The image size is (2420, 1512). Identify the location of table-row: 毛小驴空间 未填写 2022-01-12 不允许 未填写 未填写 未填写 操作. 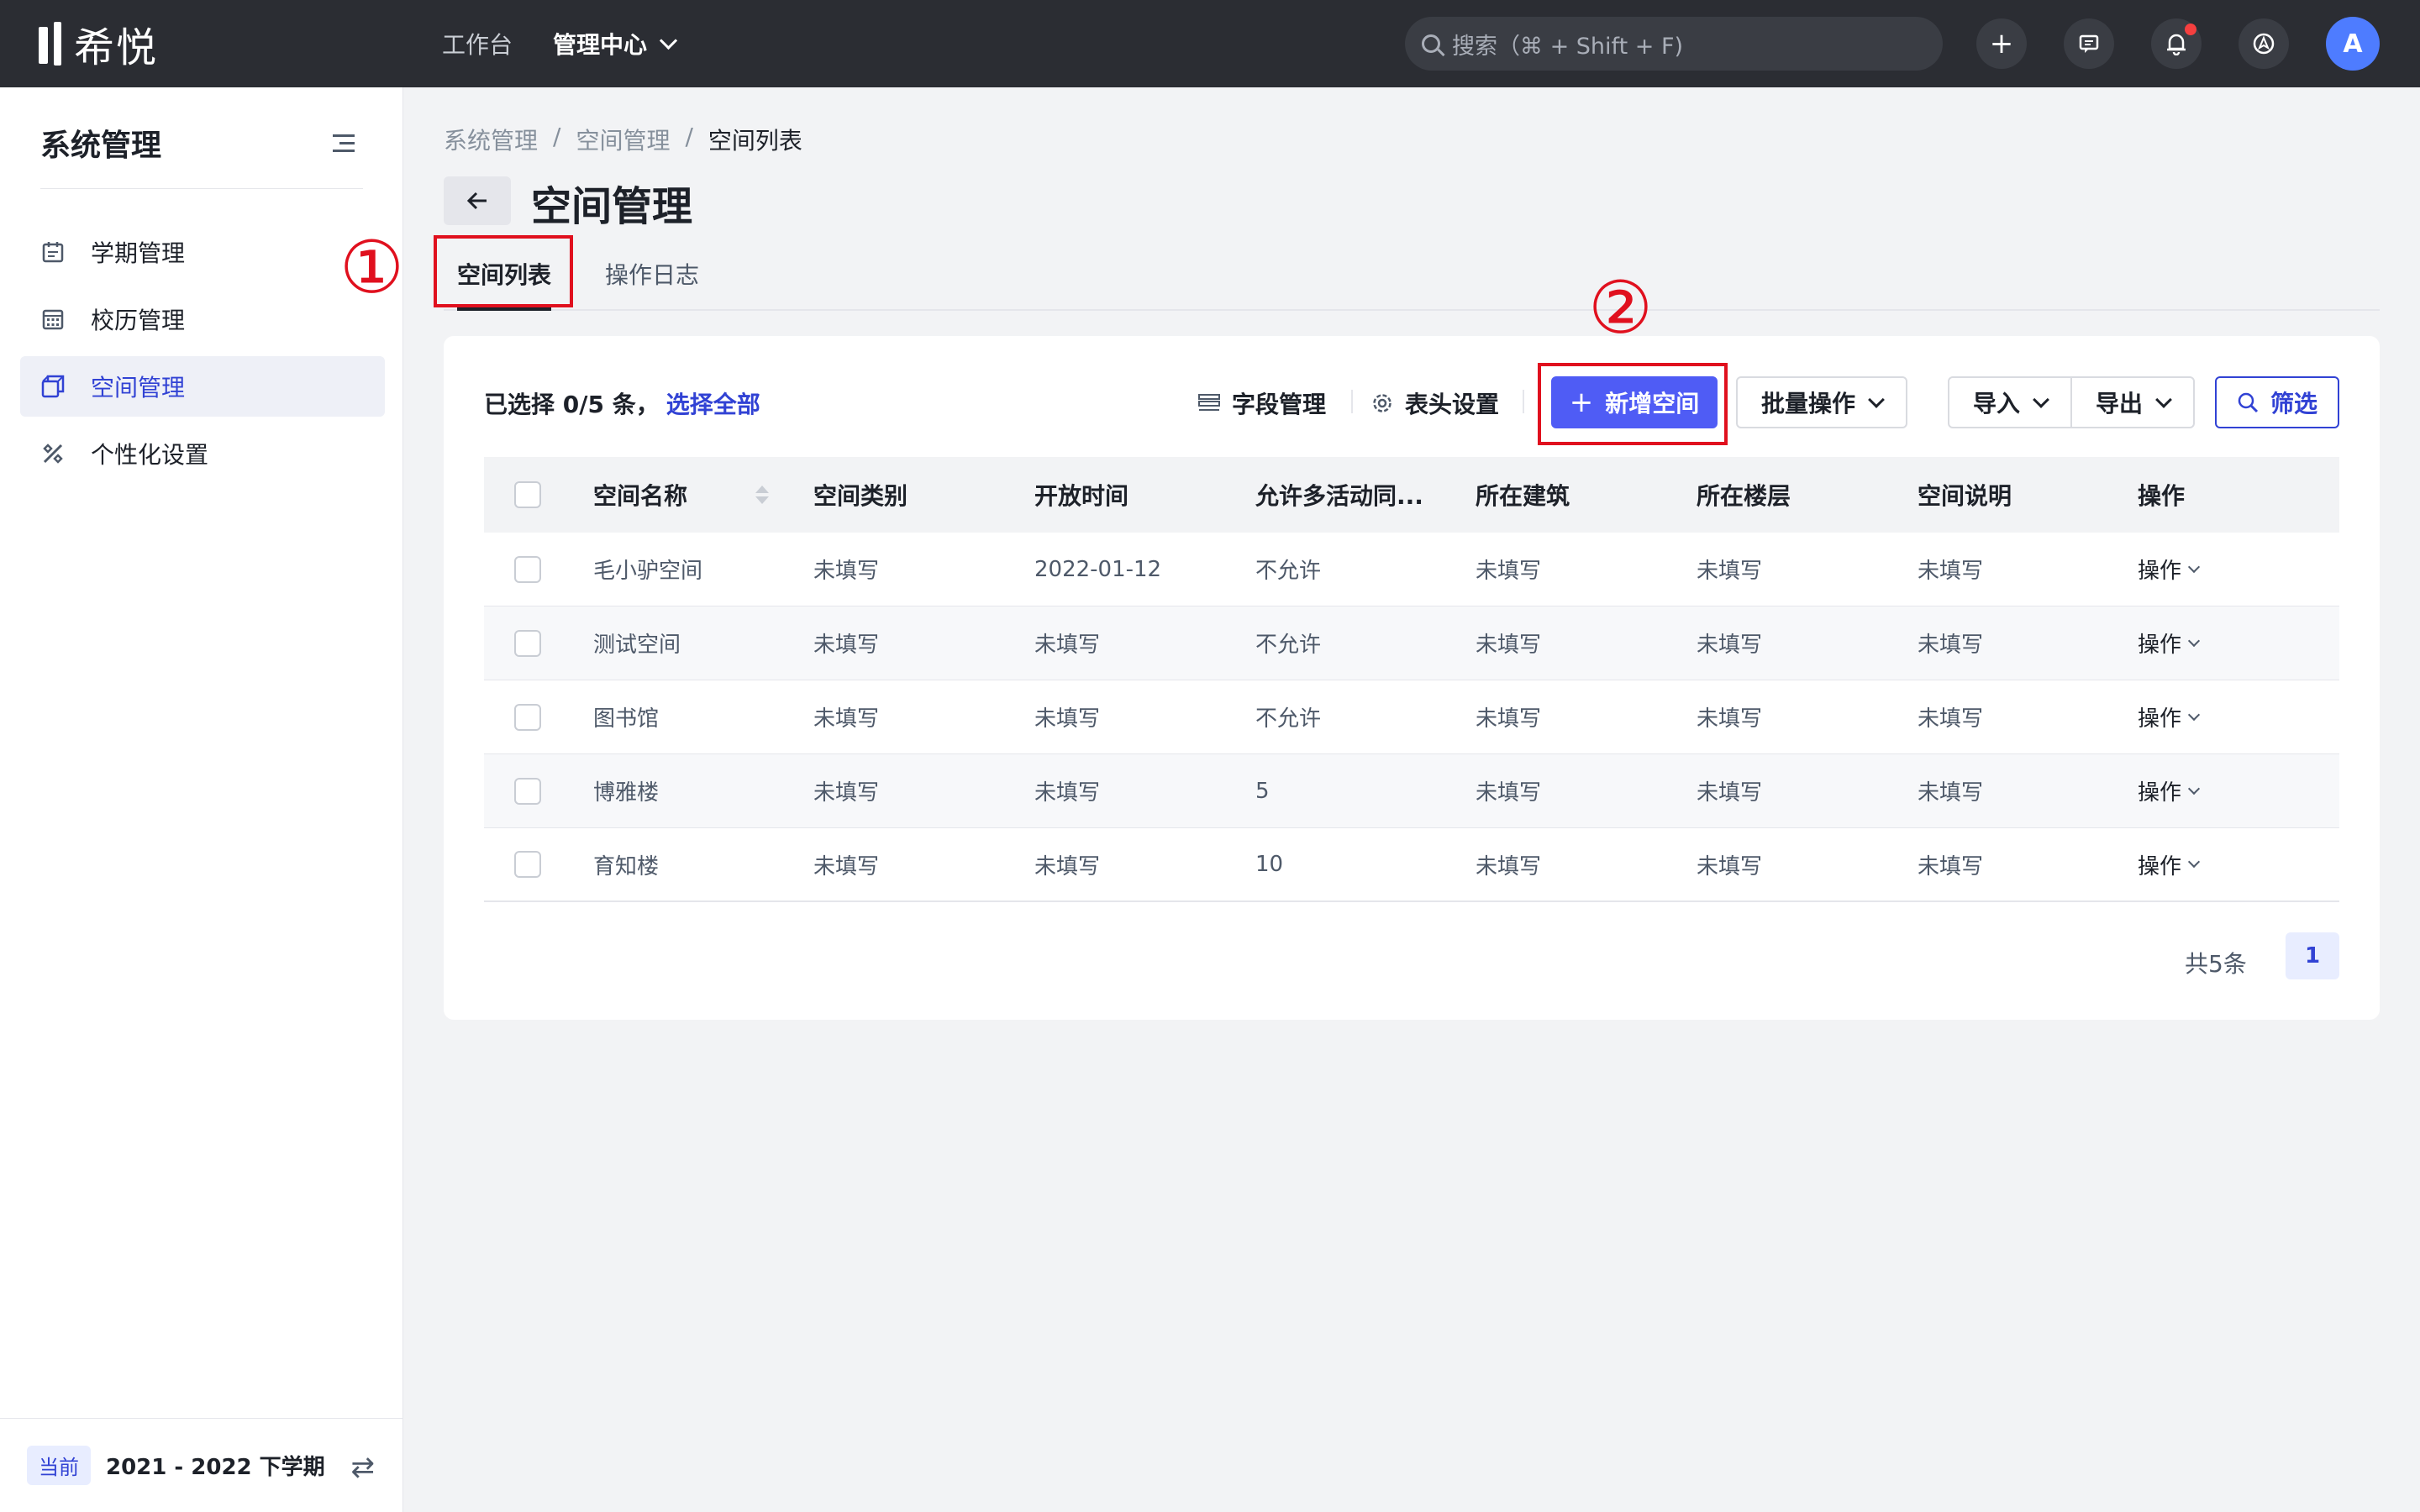
(1411, 569).